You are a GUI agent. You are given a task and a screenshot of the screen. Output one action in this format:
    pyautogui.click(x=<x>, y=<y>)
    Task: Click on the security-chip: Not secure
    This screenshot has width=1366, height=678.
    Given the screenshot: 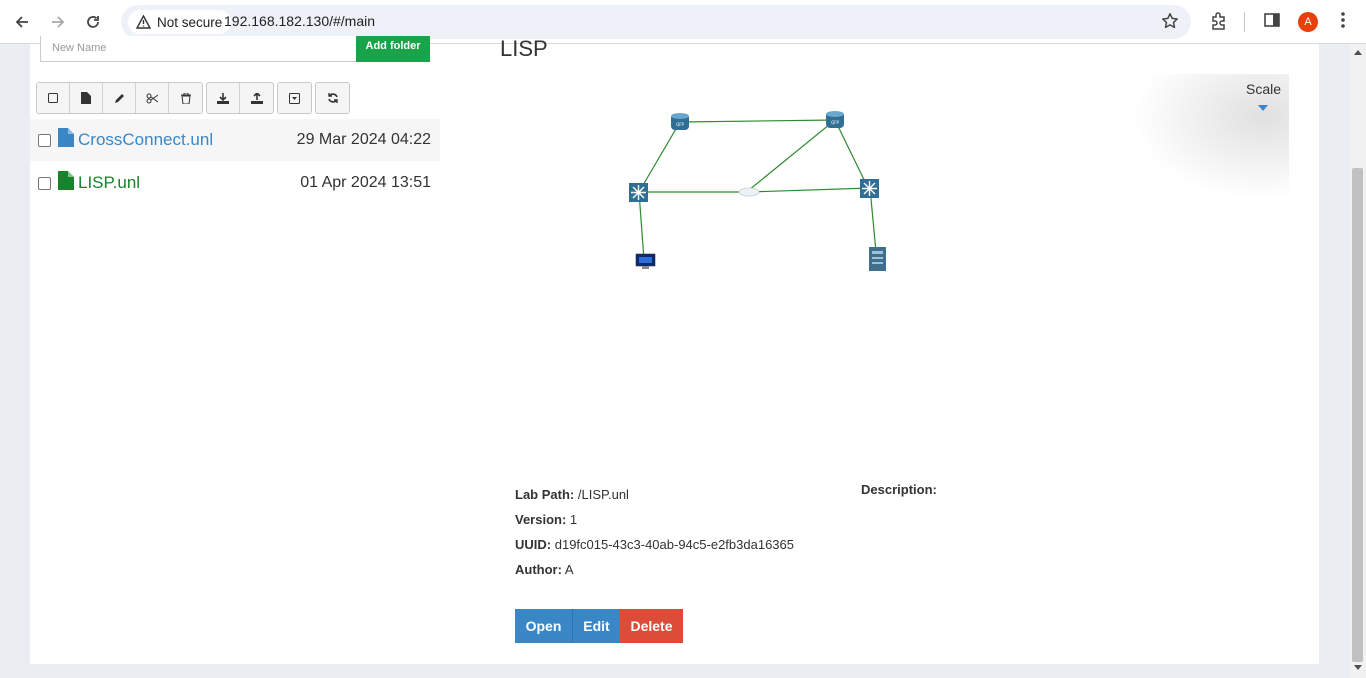 What is the action you would take?
    pyautogui.click(x=180, y=22)
    